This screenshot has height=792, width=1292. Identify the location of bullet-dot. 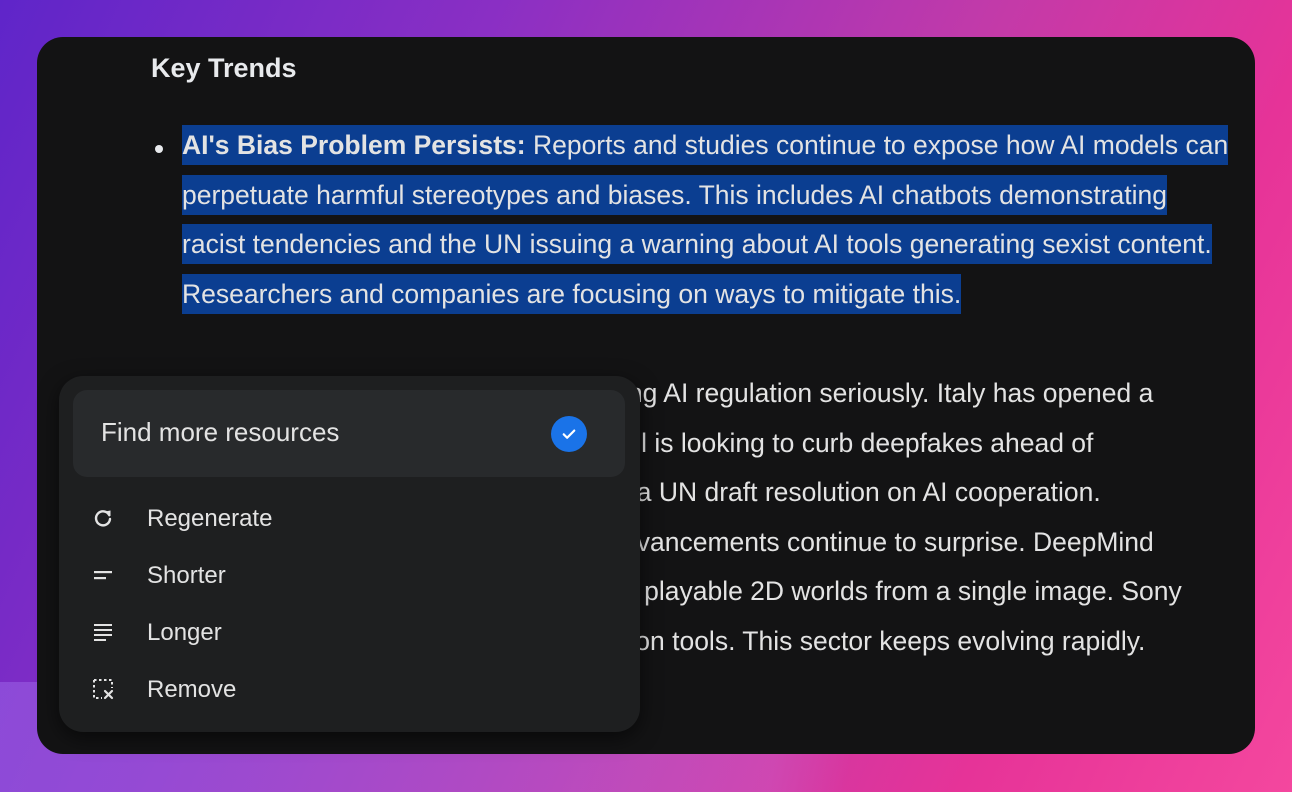
(159, 149).